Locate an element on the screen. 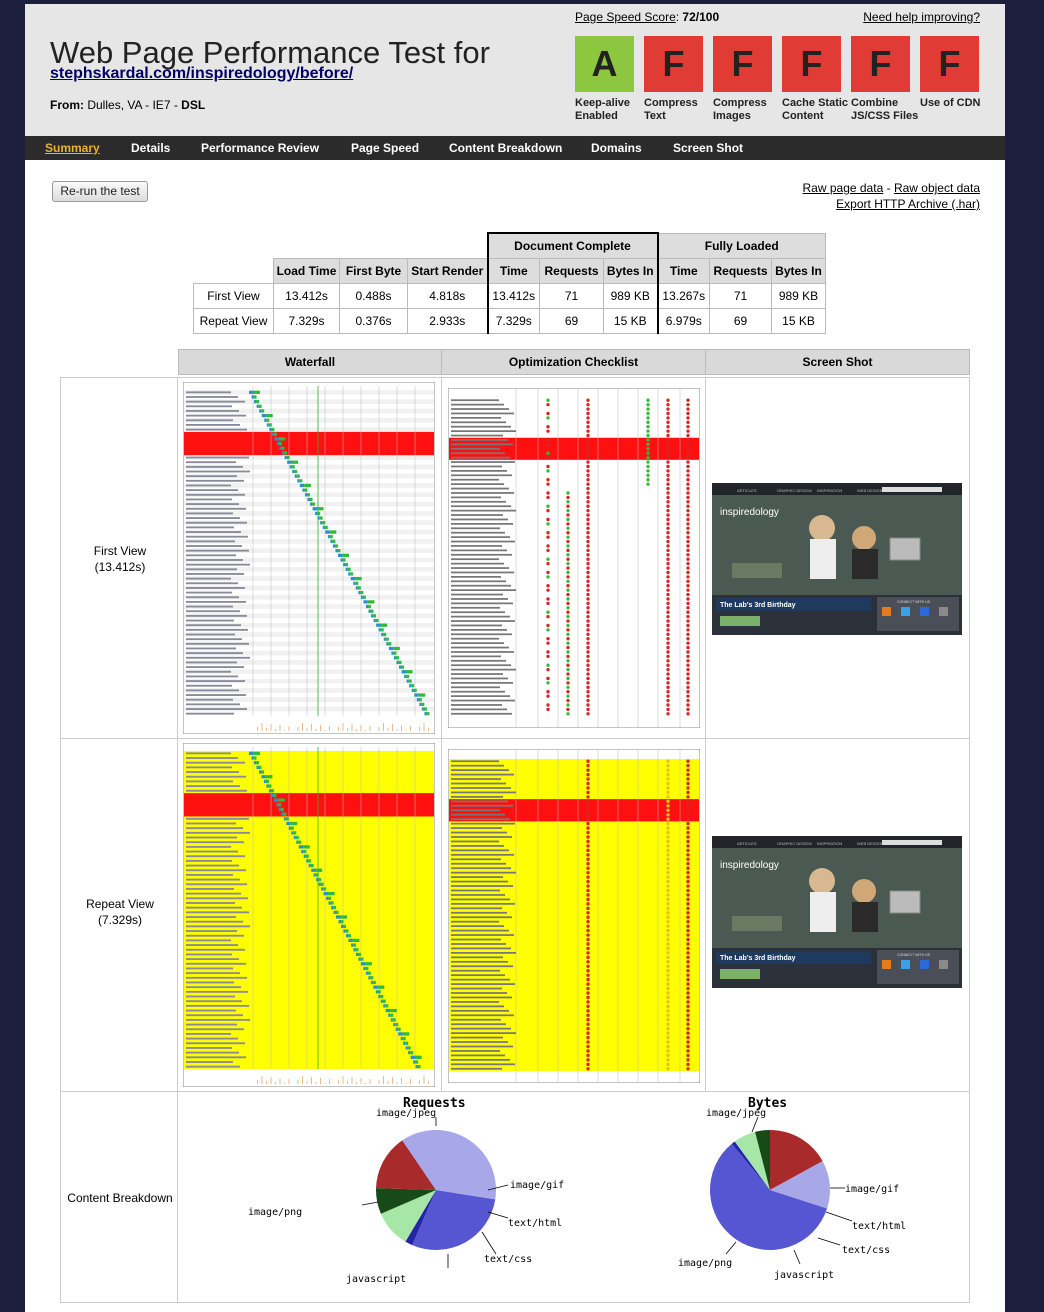 This screenshot has height=1312, width=1044. grade-label-1: Keep-alive Enabled is located at coordinates (603, 109).